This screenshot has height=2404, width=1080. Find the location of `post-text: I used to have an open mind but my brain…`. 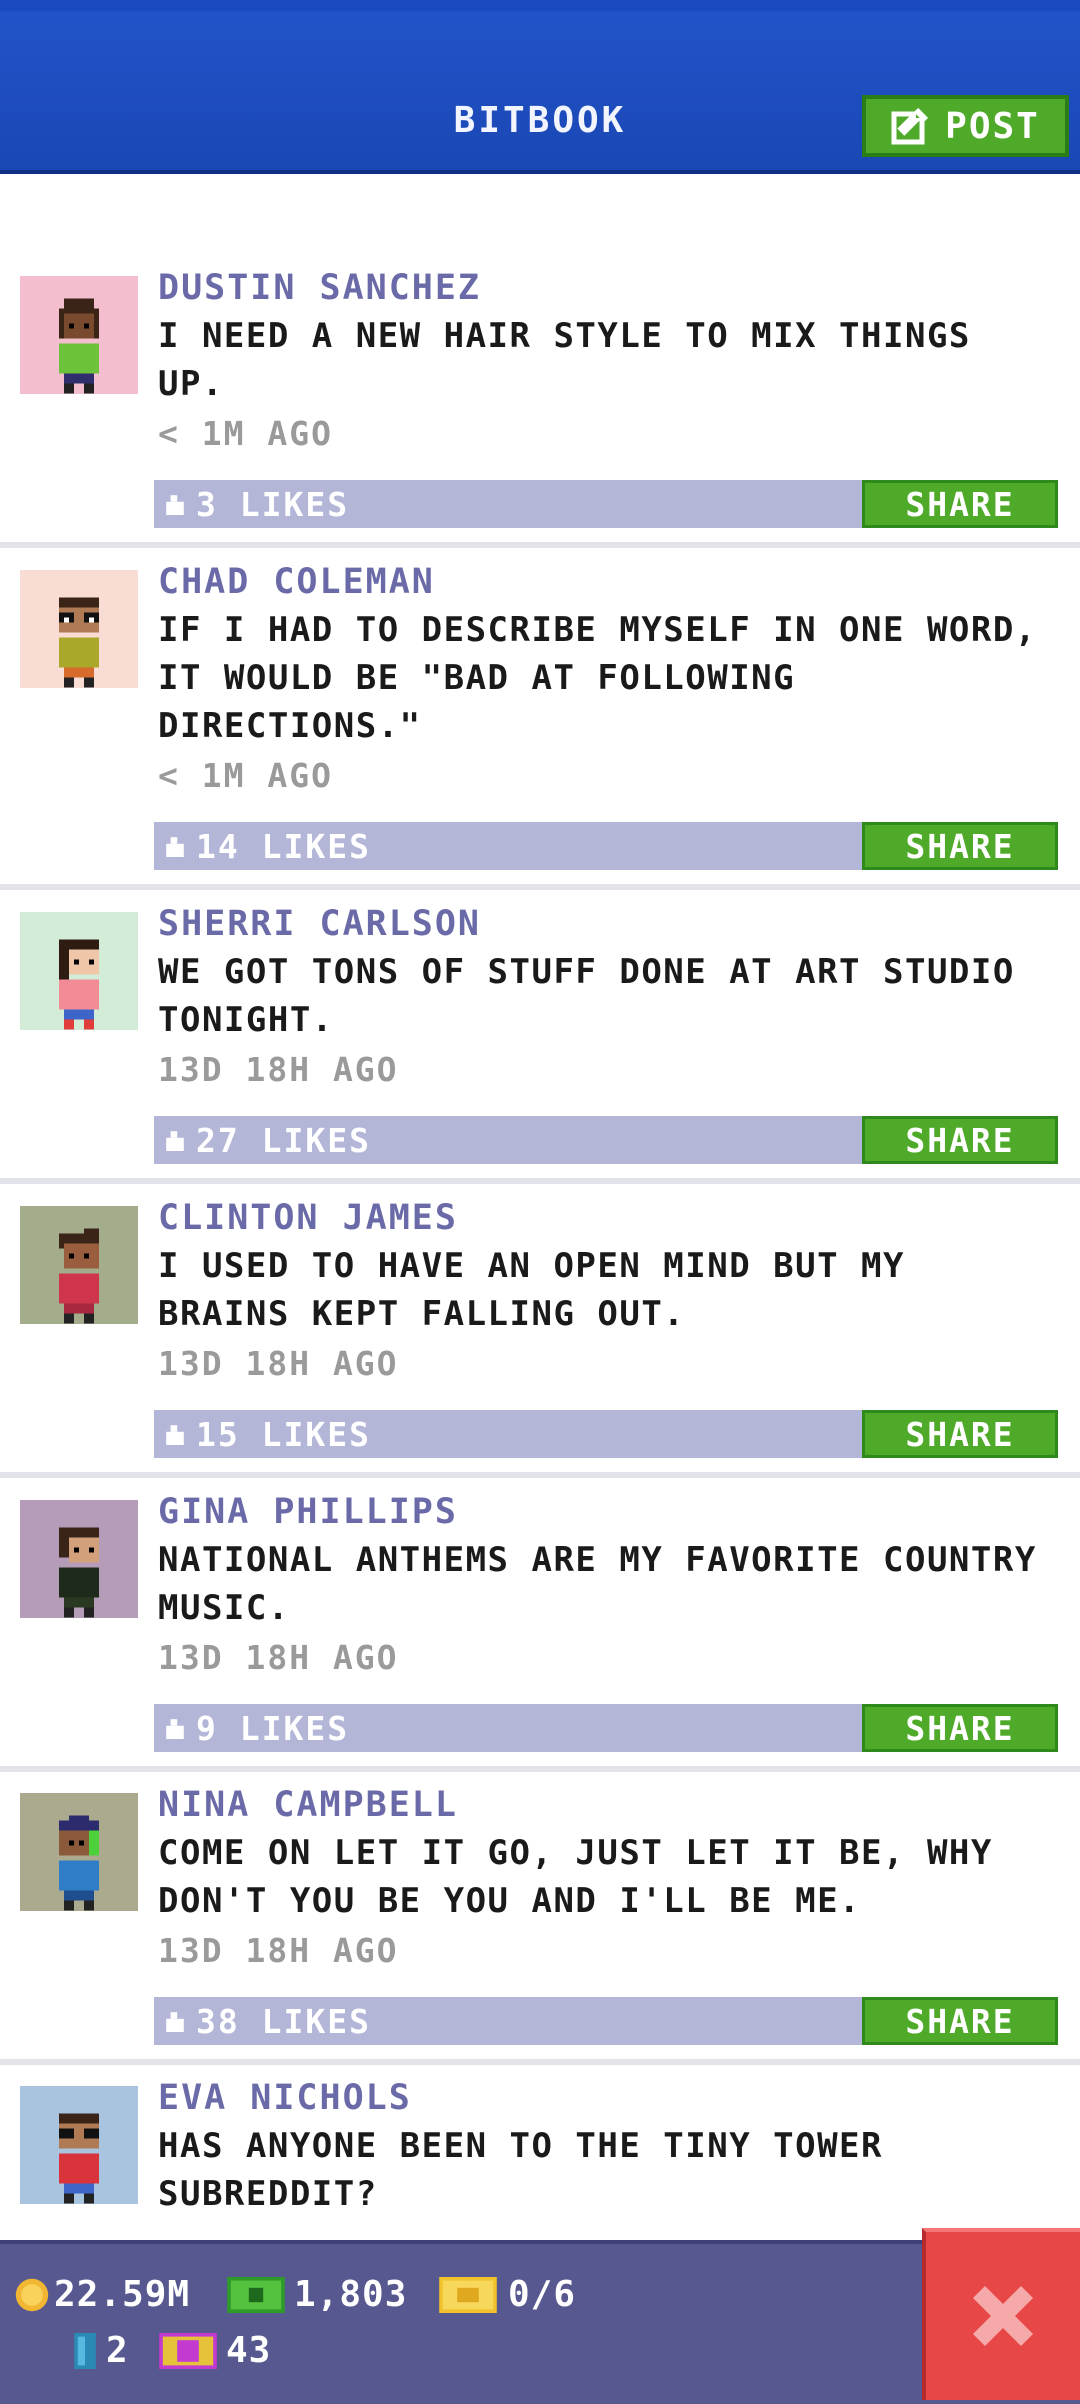

post-text: I used to have an open mind but my brain… is located at coordinates (531, 1290).